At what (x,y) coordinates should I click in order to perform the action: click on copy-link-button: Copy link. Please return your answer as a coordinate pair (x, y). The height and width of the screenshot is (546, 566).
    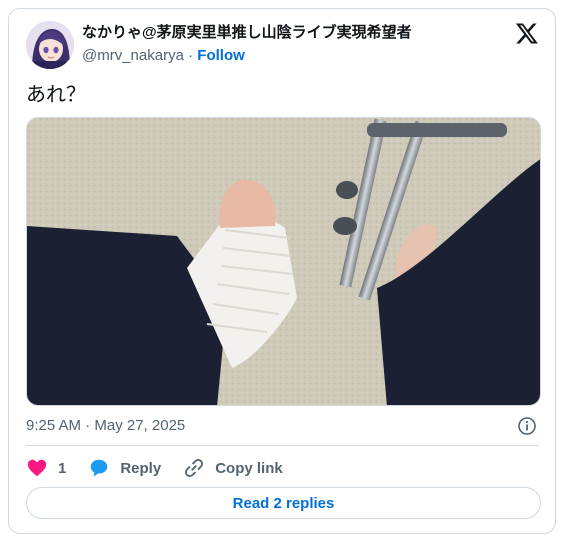
    Looking at the image, I should click on (233, 468).